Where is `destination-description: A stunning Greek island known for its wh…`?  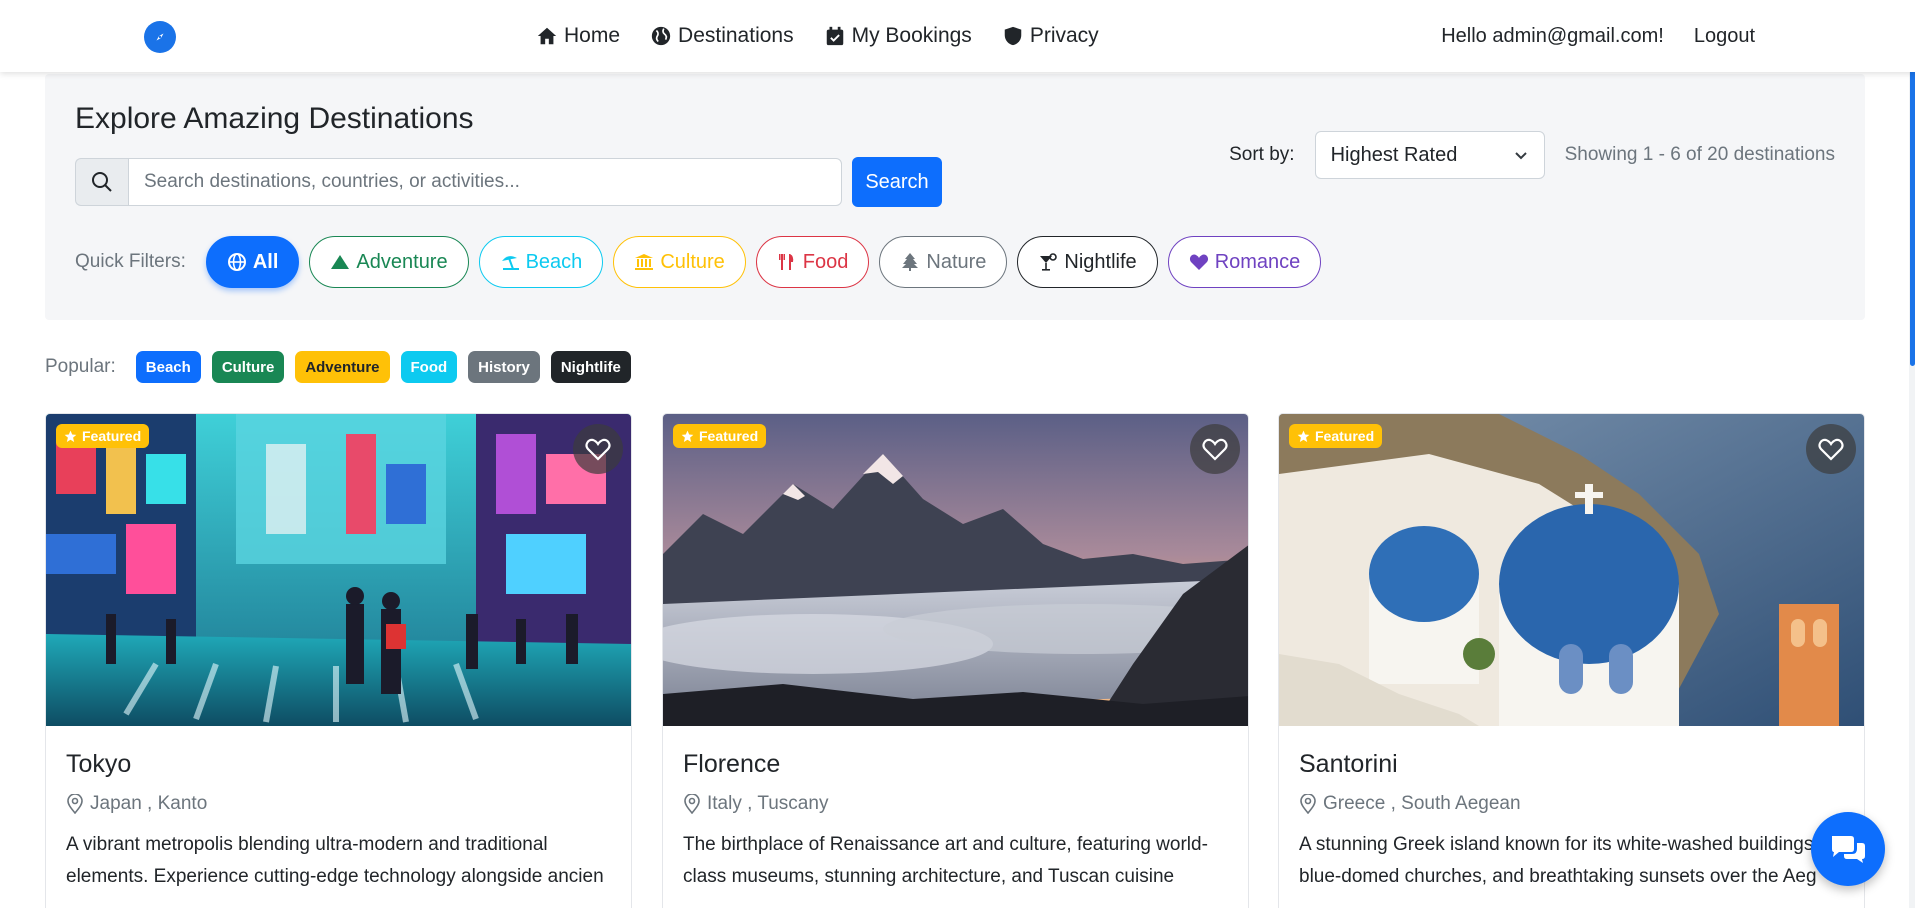
destination-description: A stunning Greek island known for its wh… is located at coordinates (1559, 860).